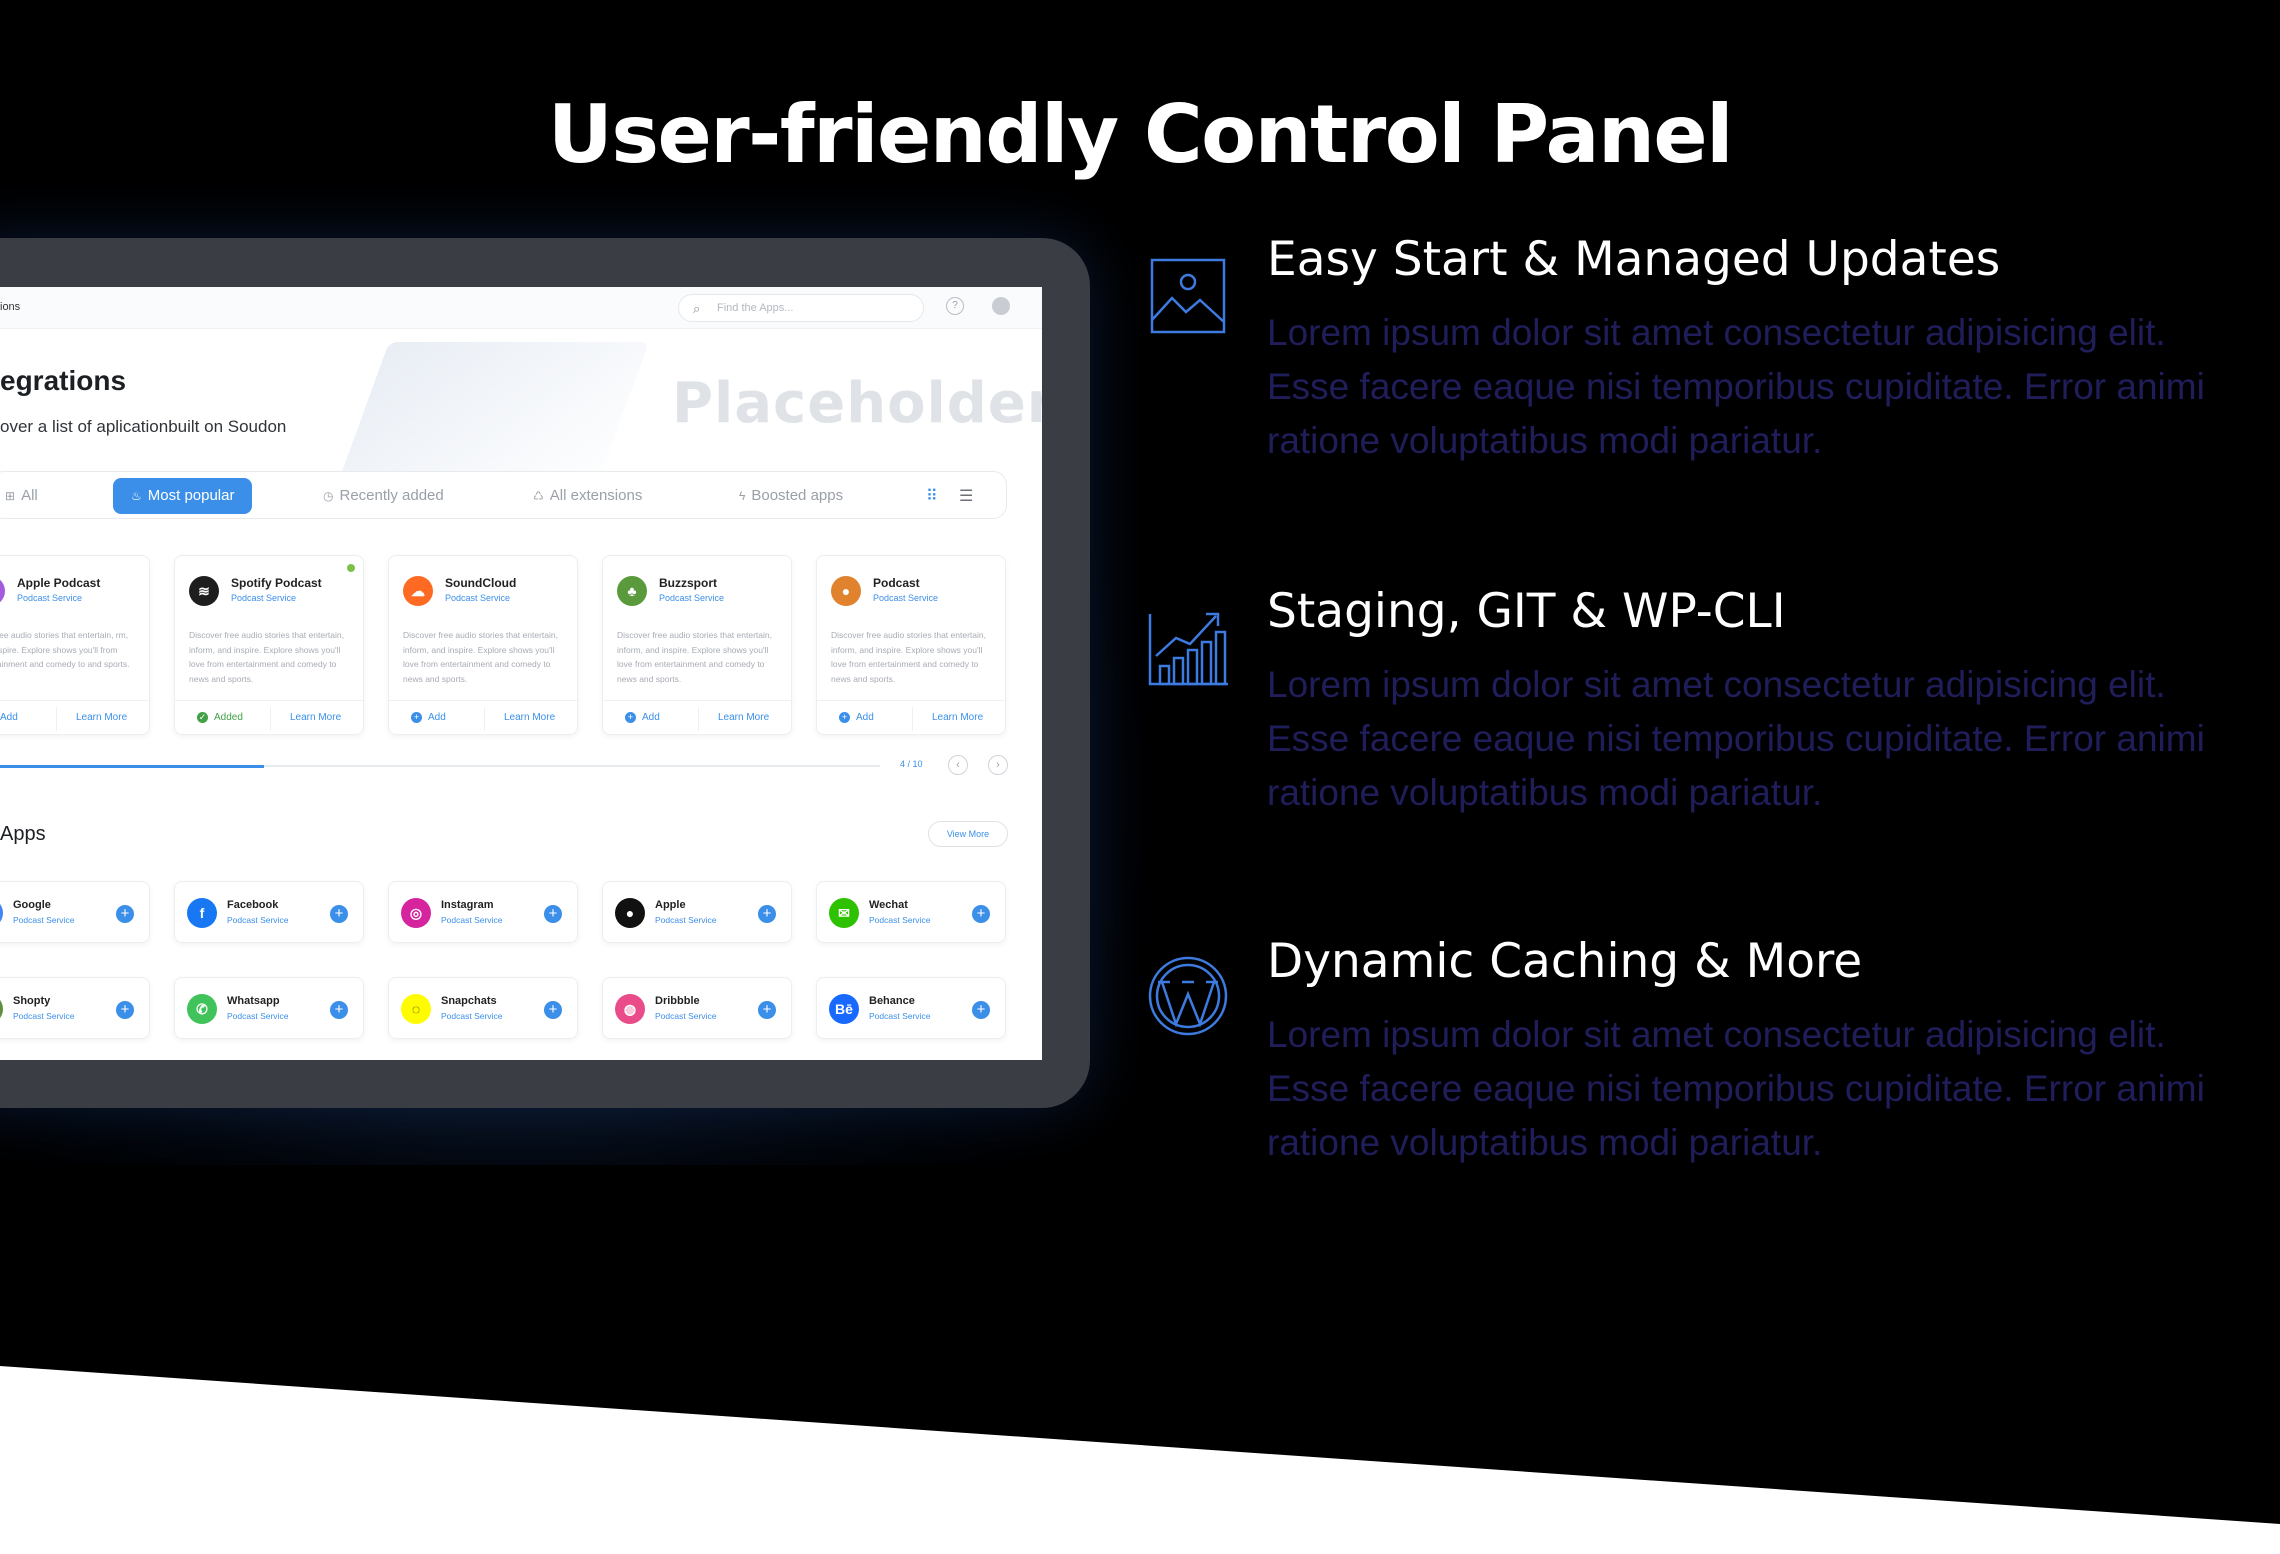  I want to click on bolt-icon: ϟ, so click(742, 496).